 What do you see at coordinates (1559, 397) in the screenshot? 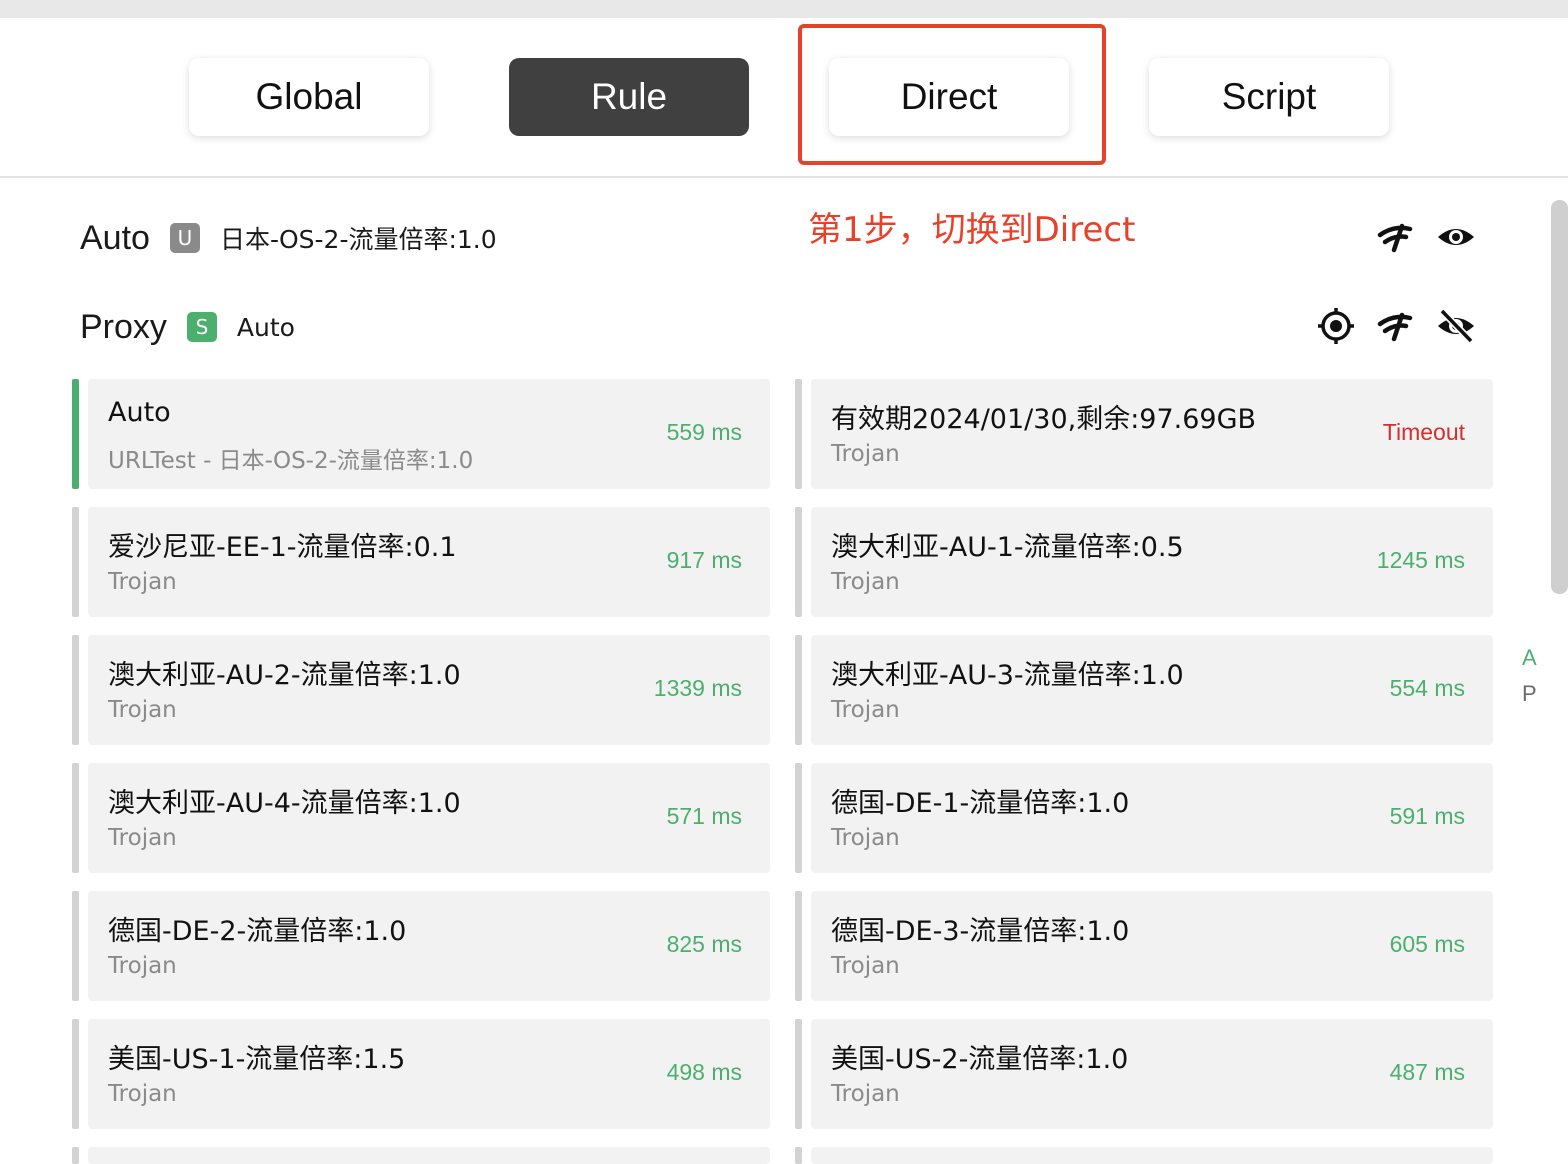
I see `scrollbar-thumb` at bounding box center [1559, 397].